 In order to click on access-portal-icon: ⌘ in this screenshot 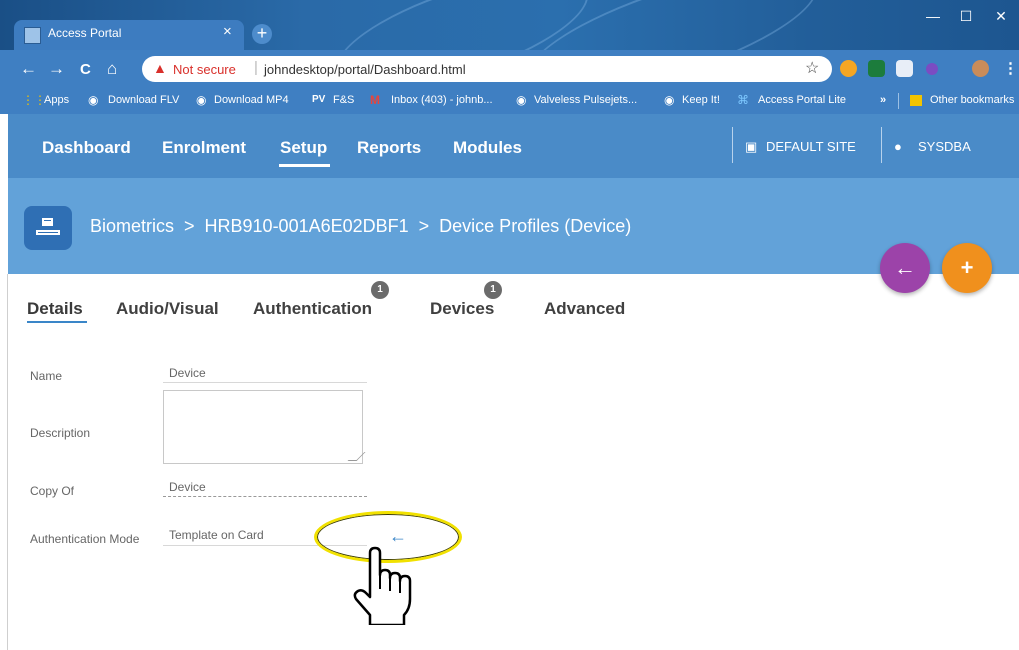, I will do `click(743, 100)`.